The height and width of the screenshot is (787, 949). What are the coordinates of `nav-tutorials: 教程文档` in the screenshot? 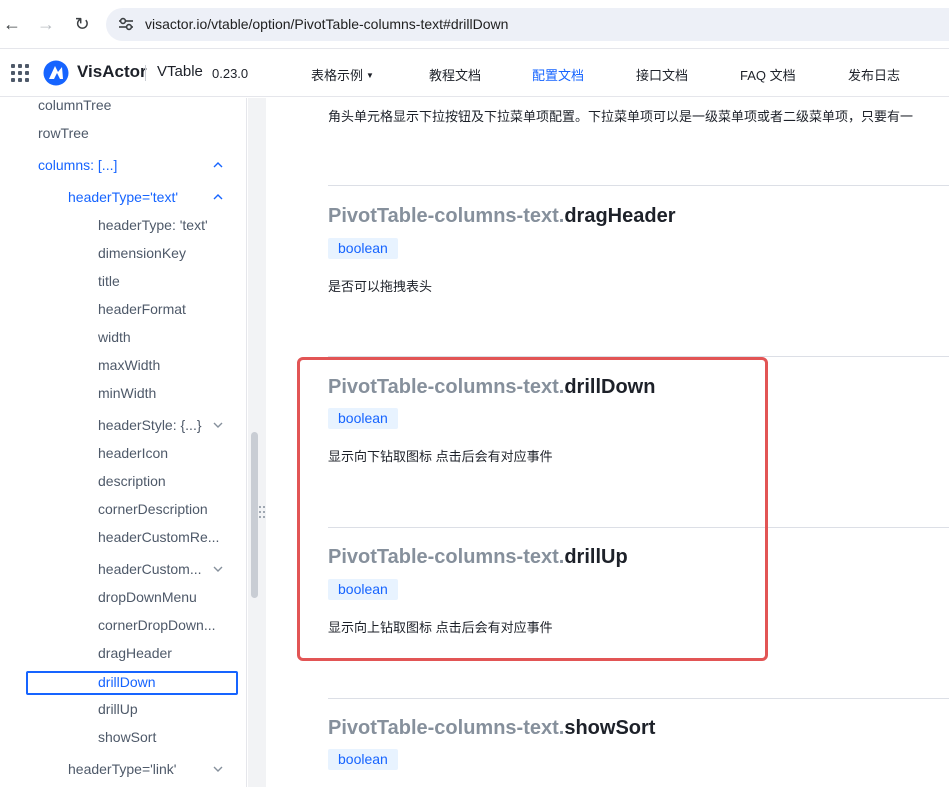 It's located at (455, 74).